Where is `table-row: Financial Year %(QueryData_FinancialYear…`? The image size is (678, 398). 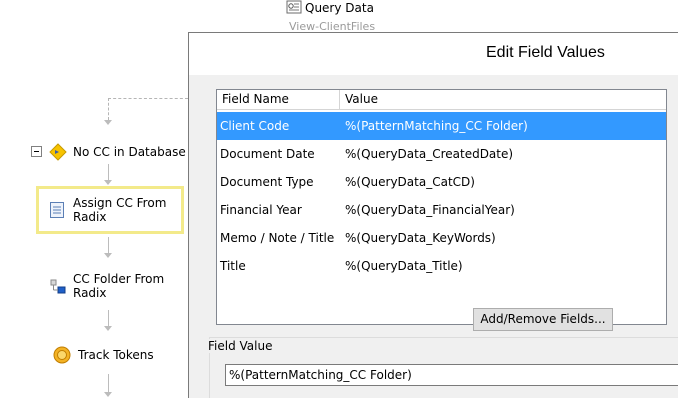
table-row: Financial Year %(QueryData_FinancialYear… is located at coordinates (441, 210).